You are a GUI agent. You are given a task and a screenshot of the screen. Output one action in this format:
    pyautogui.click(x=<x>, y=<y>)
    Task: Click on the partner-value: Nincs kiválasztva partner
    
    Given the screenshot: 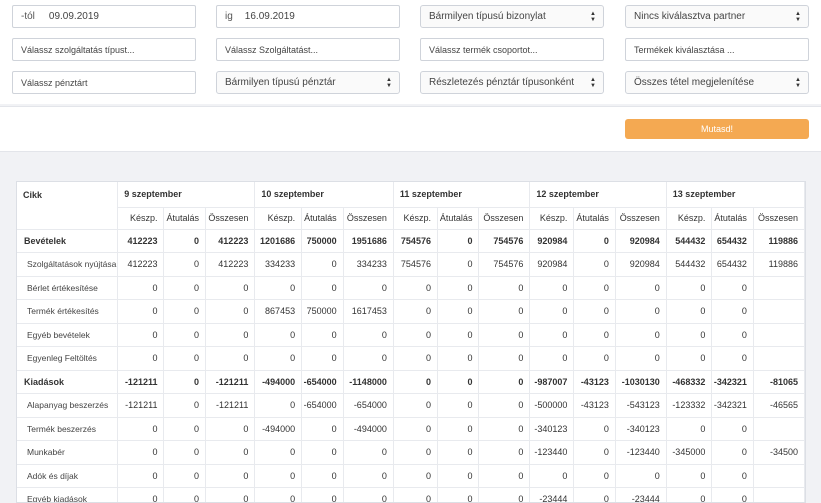 What is the action you would take?
    pyautogui.click(x=690, y=16)
    